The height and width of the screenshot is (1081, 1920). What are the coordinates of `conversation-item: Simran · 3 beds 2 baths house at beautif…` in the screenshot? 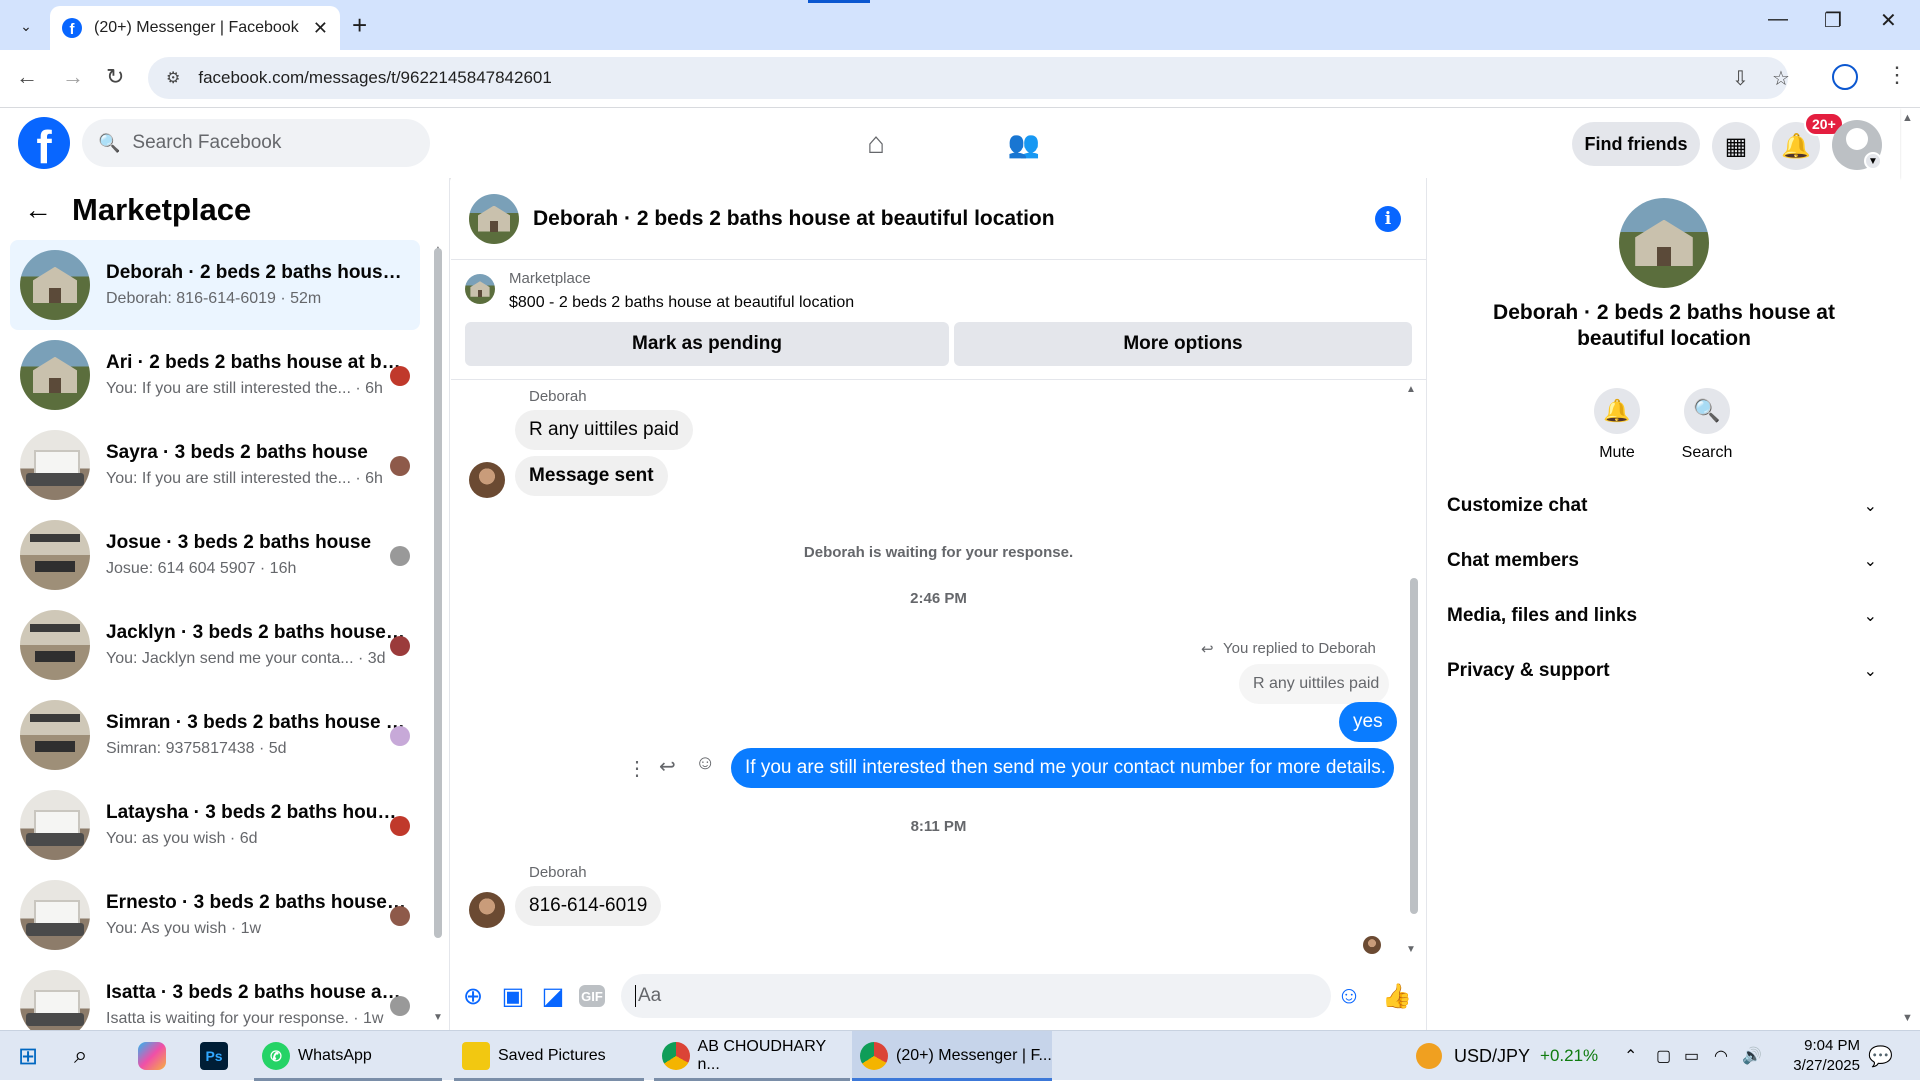 It's located at (215, 735).